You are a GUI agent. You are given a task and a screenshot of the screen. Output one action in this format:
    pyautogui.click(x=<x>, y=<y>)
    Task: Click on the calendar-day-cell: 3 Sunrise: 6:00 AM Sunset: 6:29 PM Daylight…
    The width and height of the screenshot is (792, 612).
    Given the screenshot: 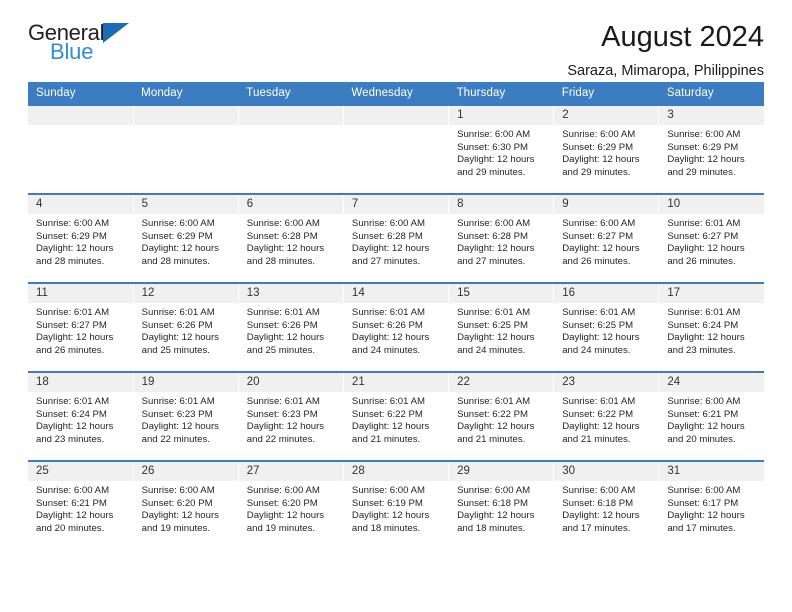 What is the action you would take?
    pyautogui.click(x=711, y=149)
    